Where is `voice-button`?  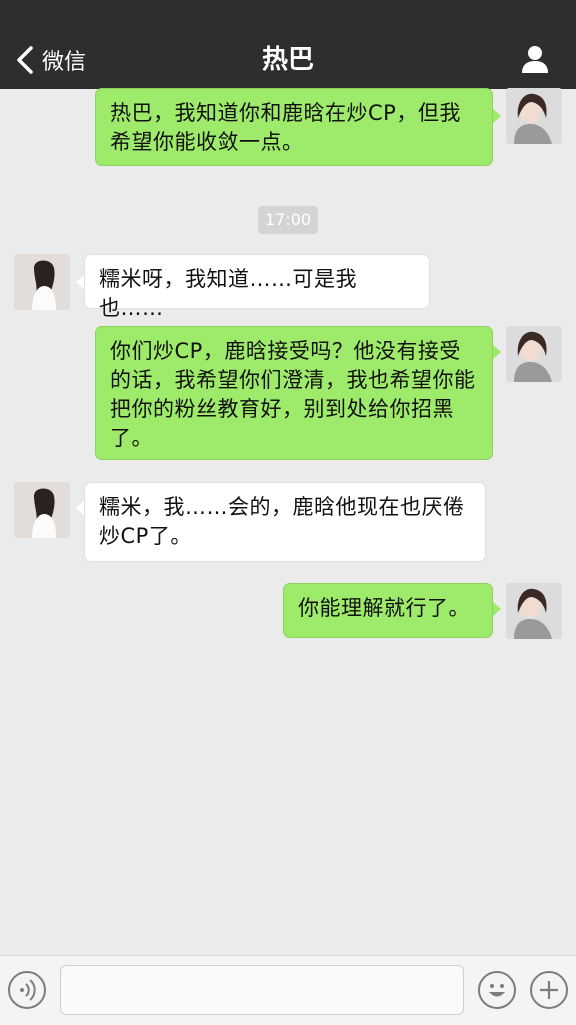 voice-button is located at coordinates (27, 990).